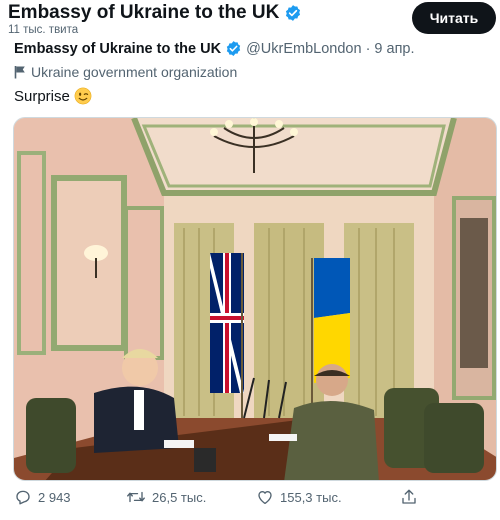 This screenshot has height=520, width=500. I want to click on share-action, so click(409, 497).